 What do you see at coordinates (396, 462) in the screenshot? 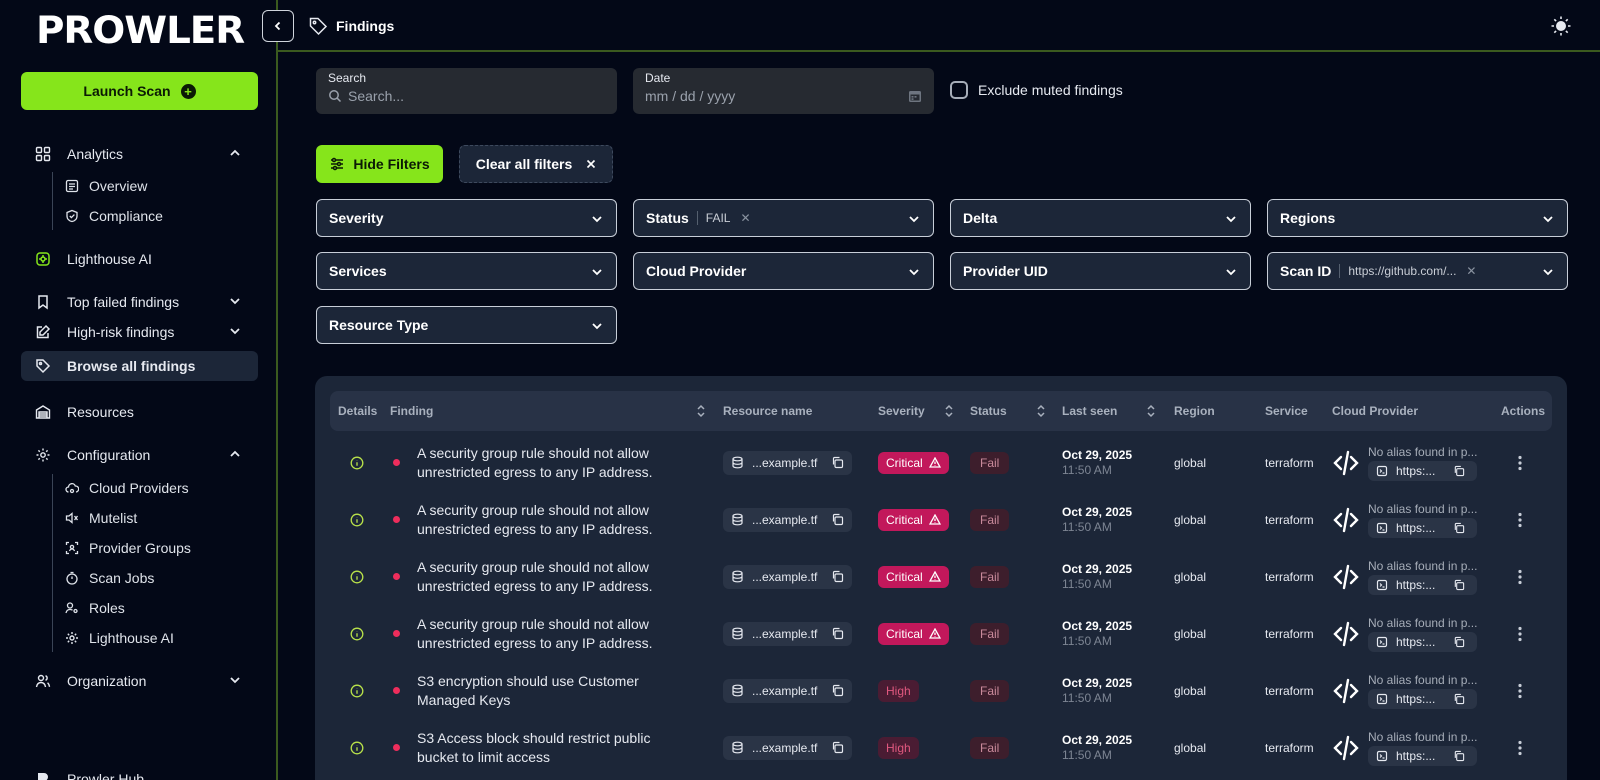
I see `fail-dot-icon` at bounding box center [396, 462].